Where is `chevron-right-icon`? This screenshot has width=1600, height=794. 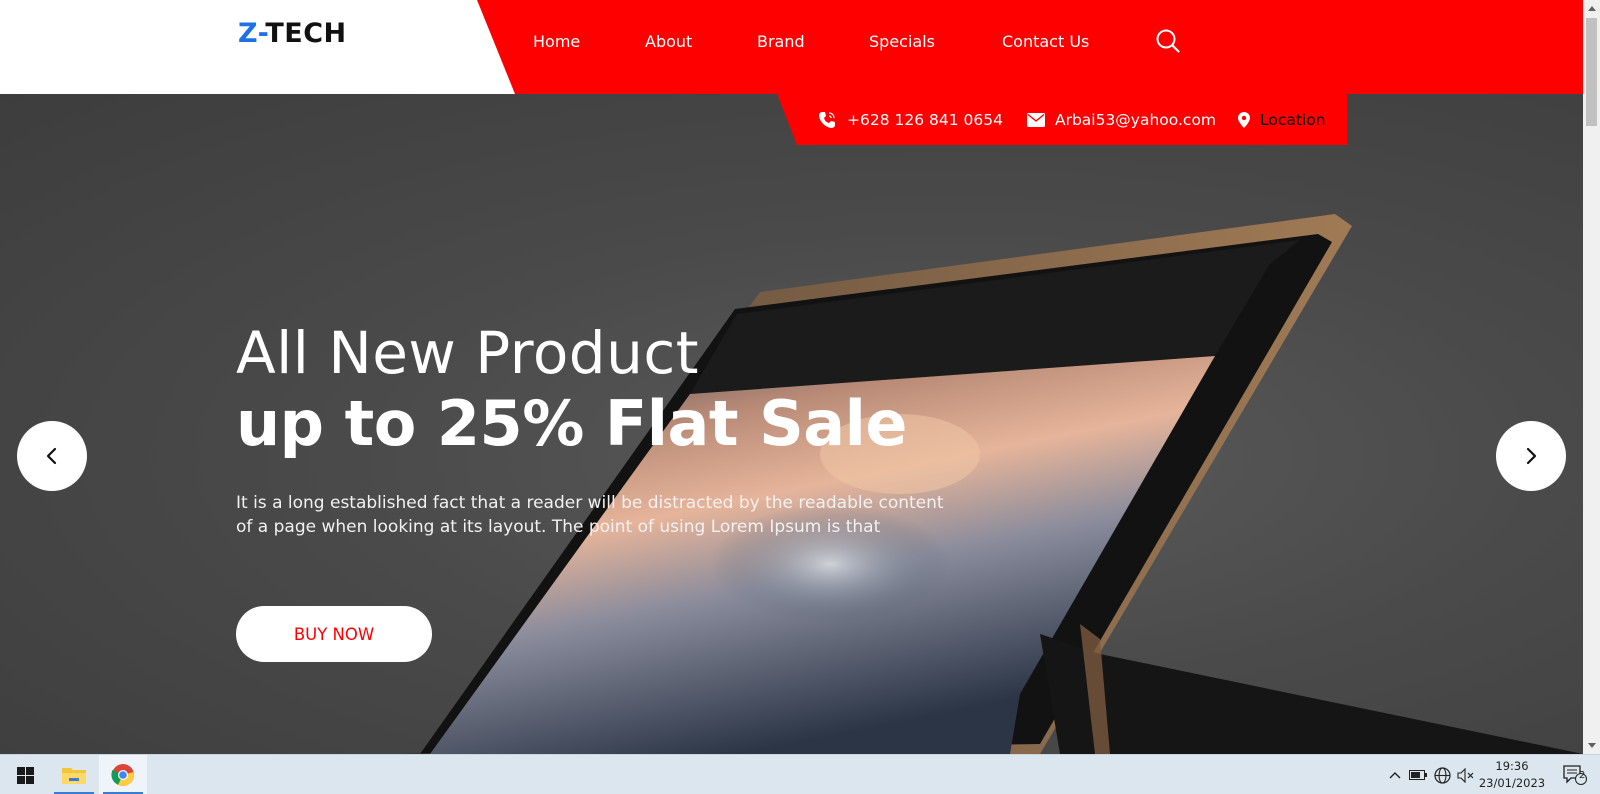 chevron-right-icon is located at coordinates (1531, 456).